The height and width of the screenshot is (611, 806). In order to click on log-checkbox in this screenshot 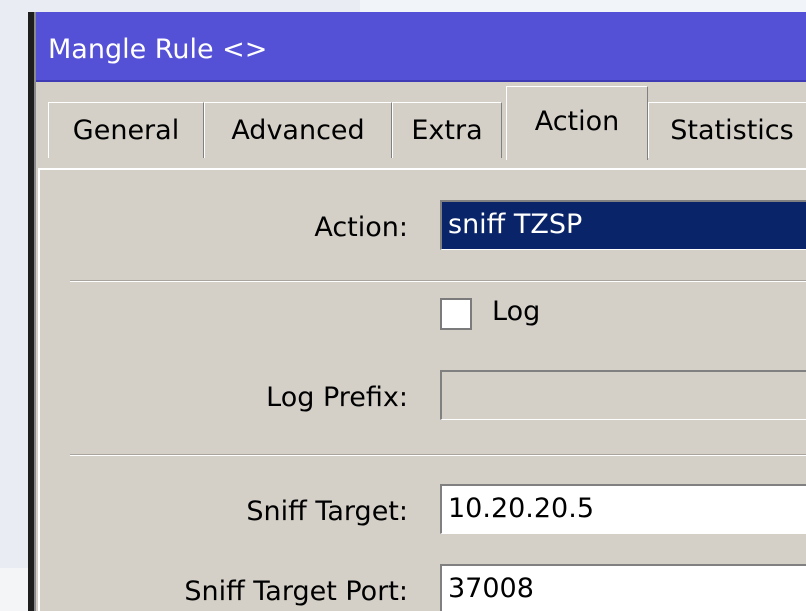, I will do `click(456, 314)`.